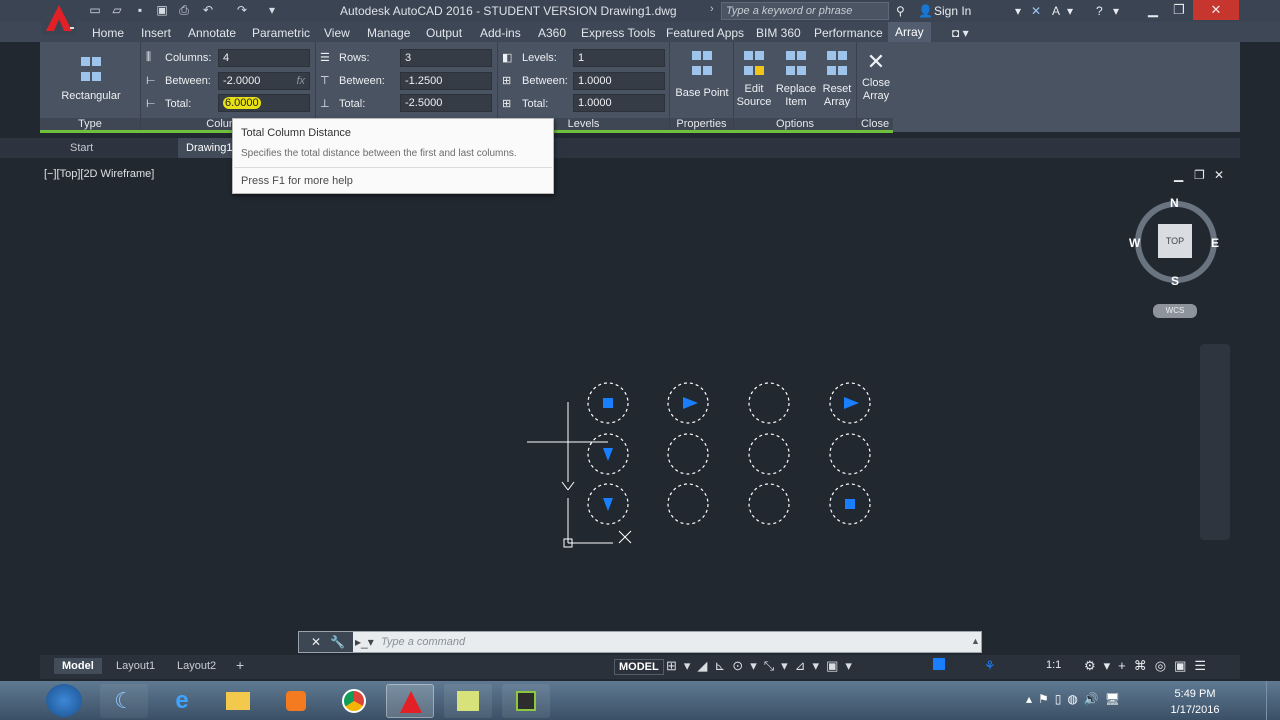 The image size is (1280, 720). I want to click on model-space-button: MODEL, so click(639, 667).